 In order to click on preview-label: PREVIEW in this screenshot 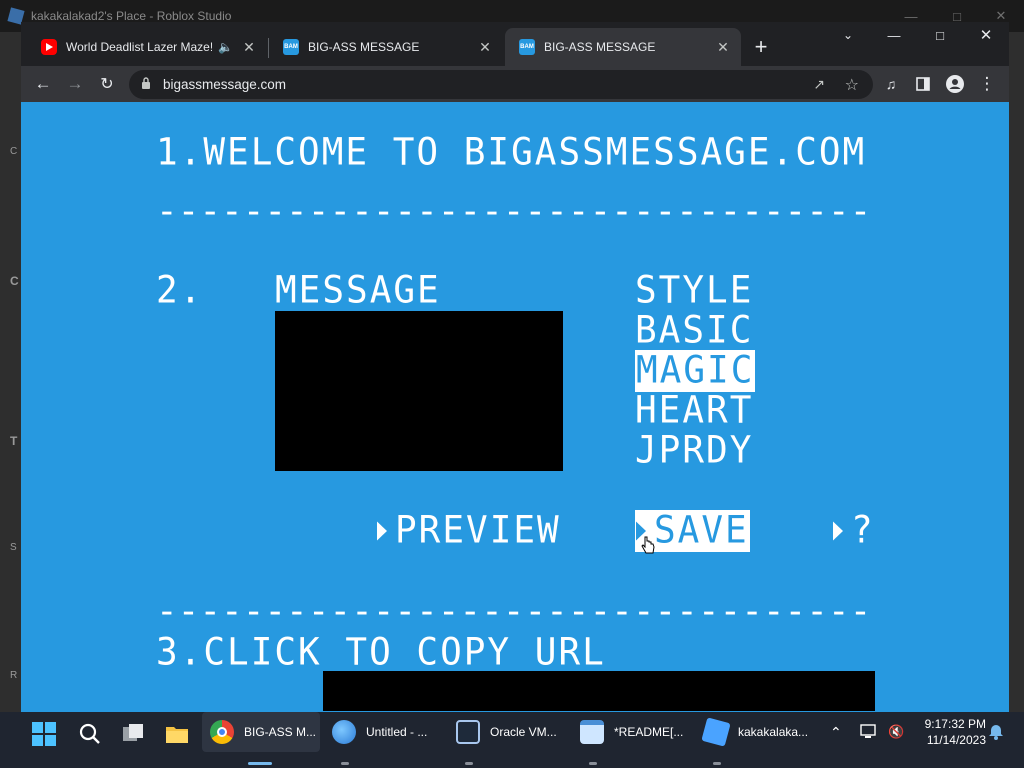, I will do `click(478, 530)`.